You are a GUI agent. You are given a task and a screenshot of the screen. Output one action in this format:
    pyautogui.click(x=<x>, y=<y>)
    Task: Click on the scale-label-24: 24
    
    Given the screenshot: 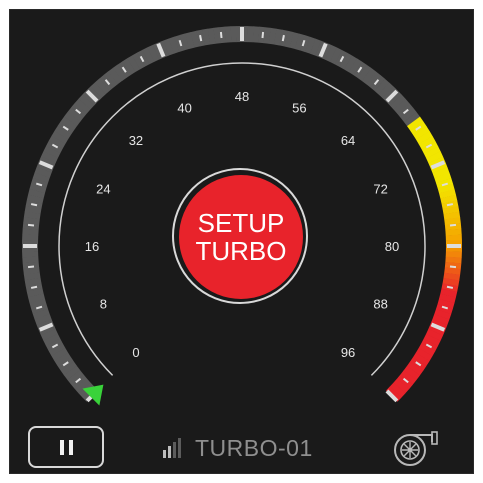 What is the action you would take?
    pyautogui.click(x=103, y=189)
    